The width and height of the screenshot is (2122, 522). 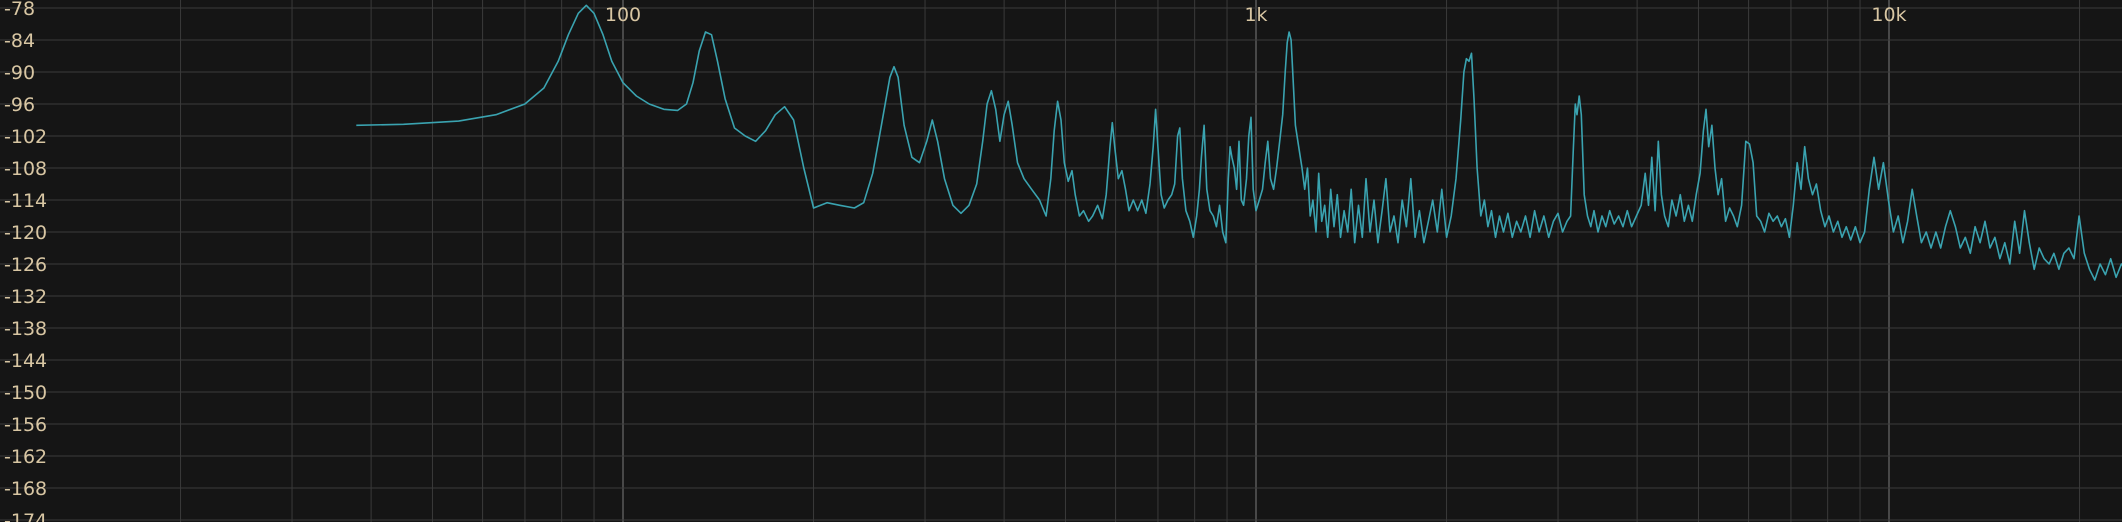 I want to click on level-tick-label: -78, so click(x=19, y=10).